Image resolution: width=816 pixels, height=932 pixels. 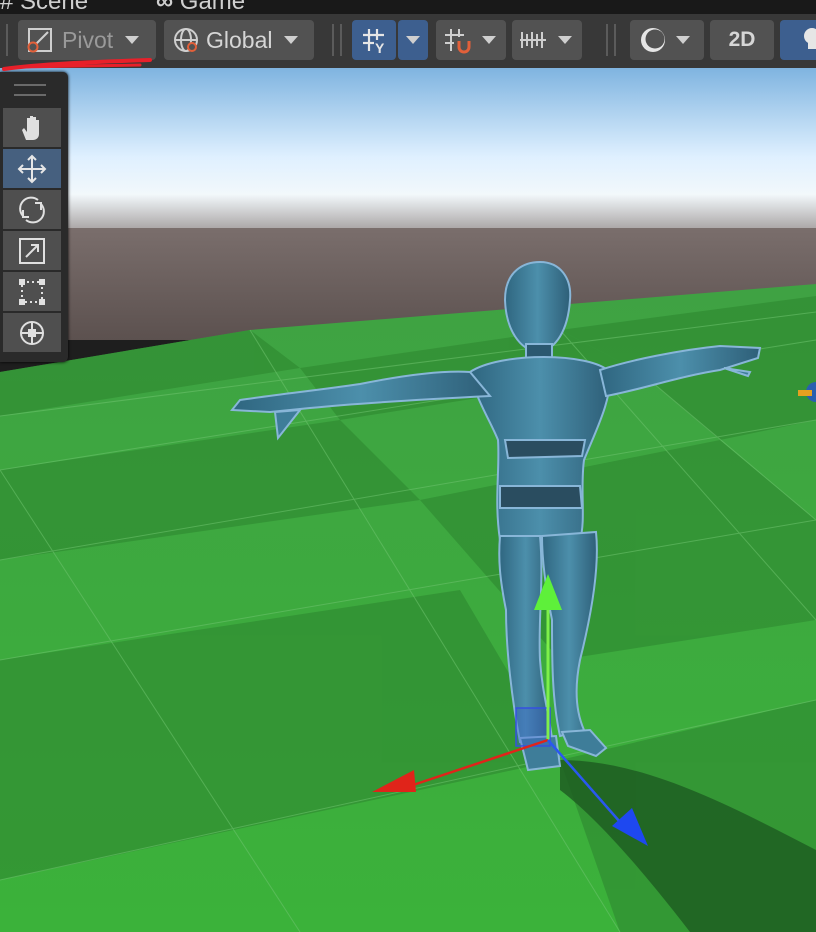 What do you see at coordinates (165, 7) in the screenshot?
I see `gamepad-icon: ∞` at bounding box center [165, 7].